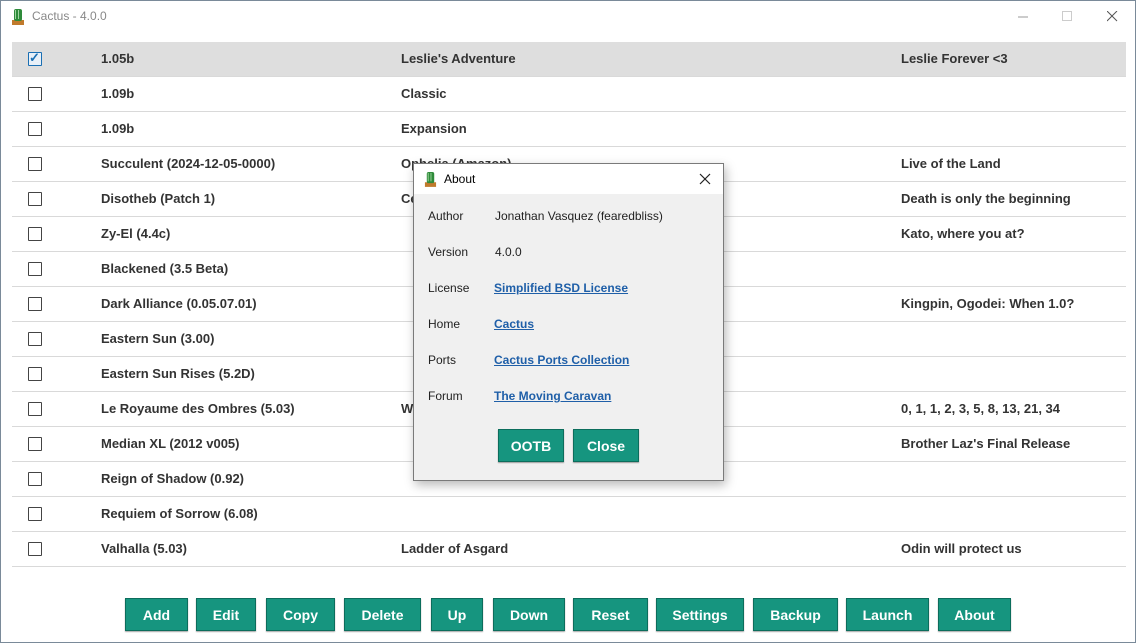  Describe the element at coordinates (569, 514) in the screenshot. I see `table-row: Requiem of Sorrow (6.08)` at that location.